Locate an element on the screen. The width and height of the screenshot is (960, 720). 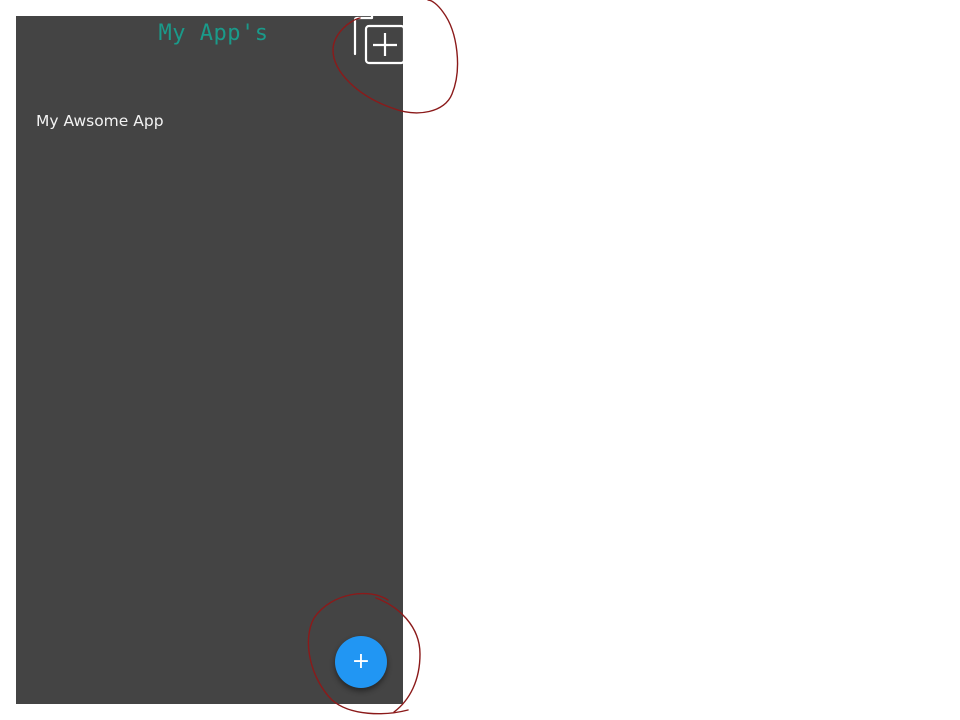
plus-icon: + is located at coordinates (361, 661).